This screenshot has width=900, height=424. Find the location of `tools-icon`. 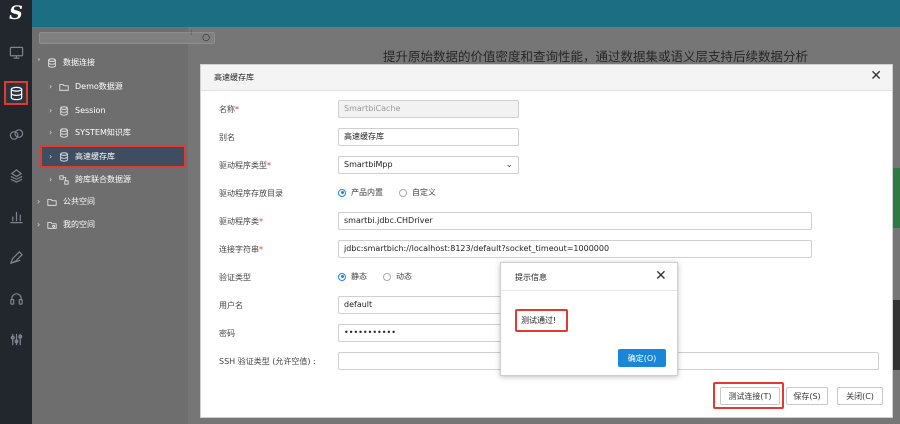

tools-icon is located at coordinates (16, 339).